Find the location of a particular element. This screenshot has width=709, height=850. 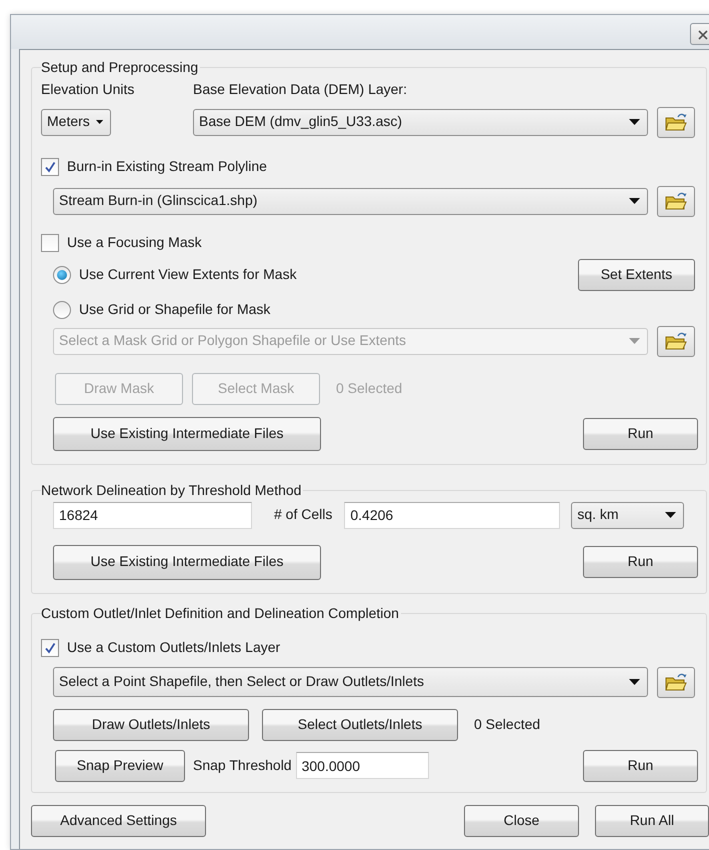

set-extents-button: Set Extents is located at coordinates (636, 275).